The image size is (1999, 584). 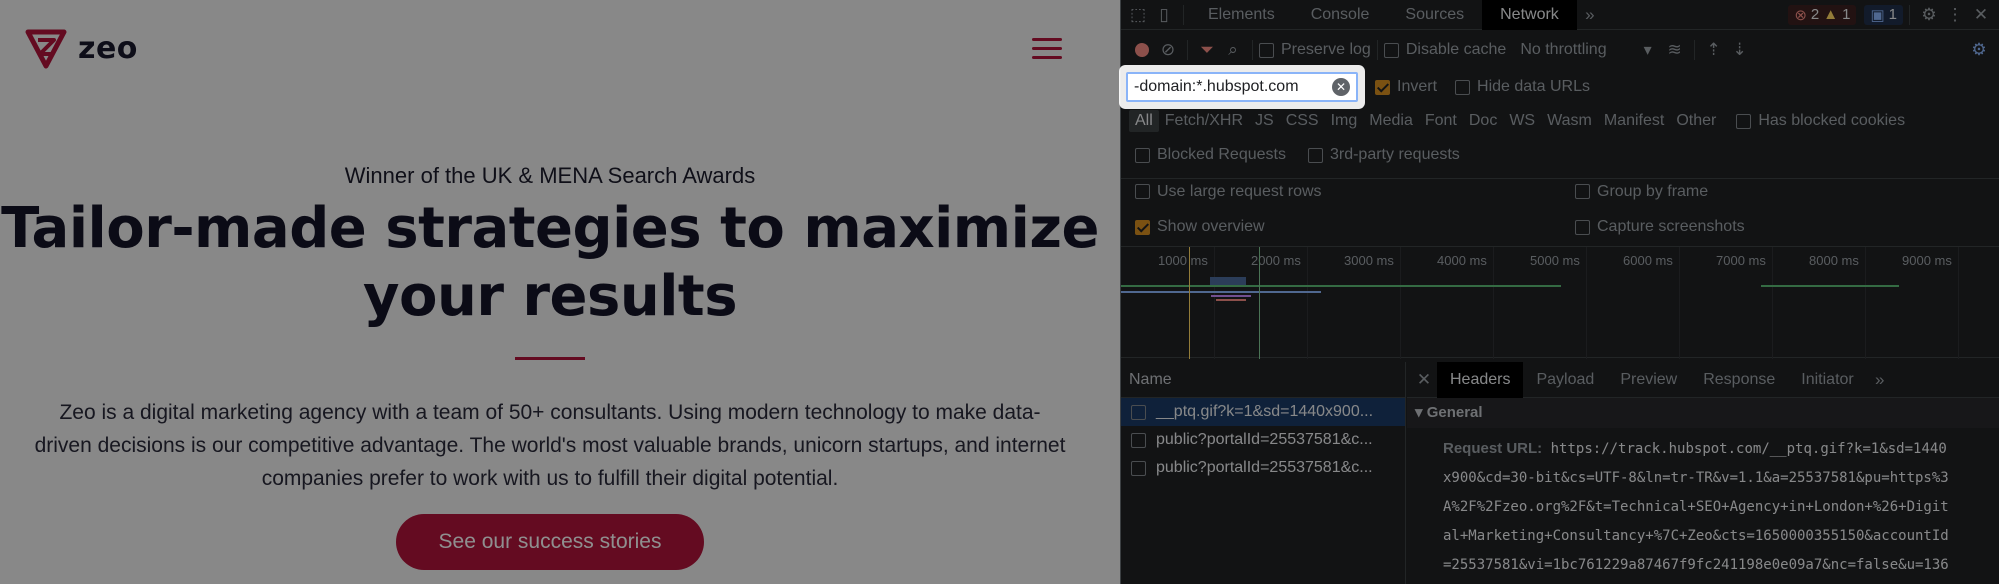 What do you see at coordinates (1144, 121) in the screenshot?
I see `type-all: All` at bounding box center [1144, 121].